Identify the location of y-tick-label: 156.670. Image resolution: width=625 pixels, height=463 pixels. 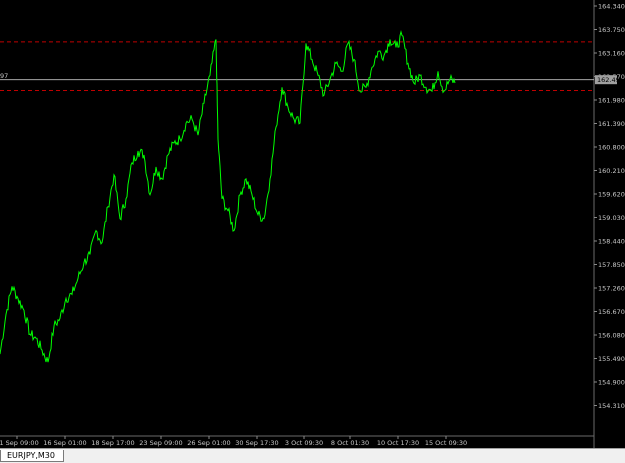
(611, 312).